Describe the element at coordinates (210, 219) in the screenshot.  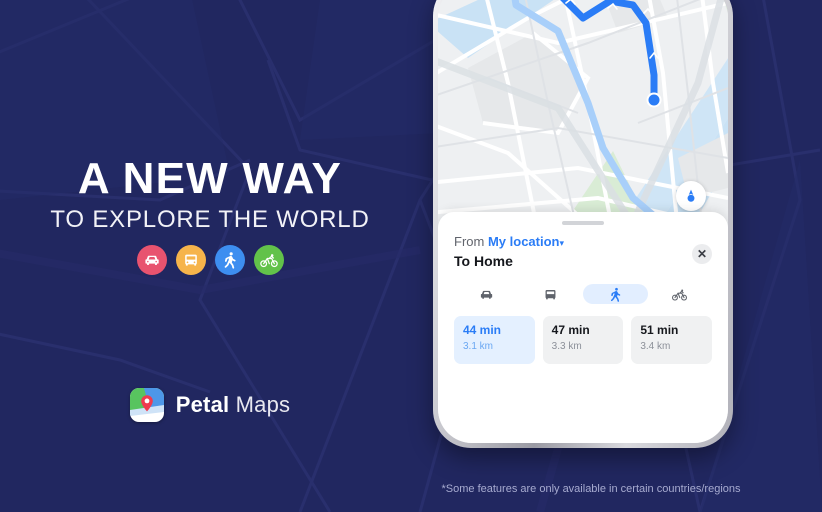
I see `page-subtitle: TO EXPLORE THE WORLD` at that location.